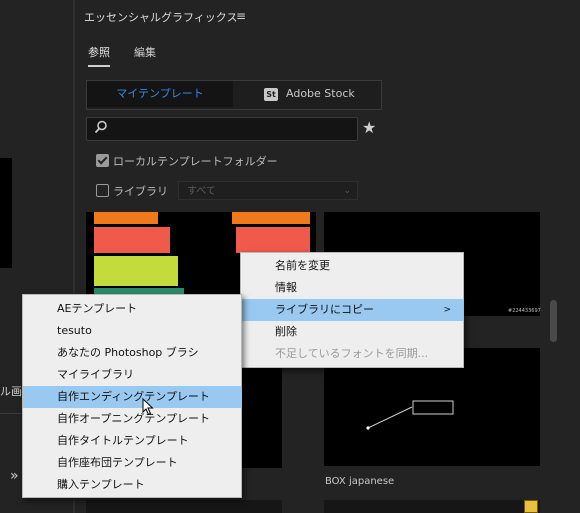  I want to click on panel-title: エッセンシャルグラフィックス, so click(160, 19).